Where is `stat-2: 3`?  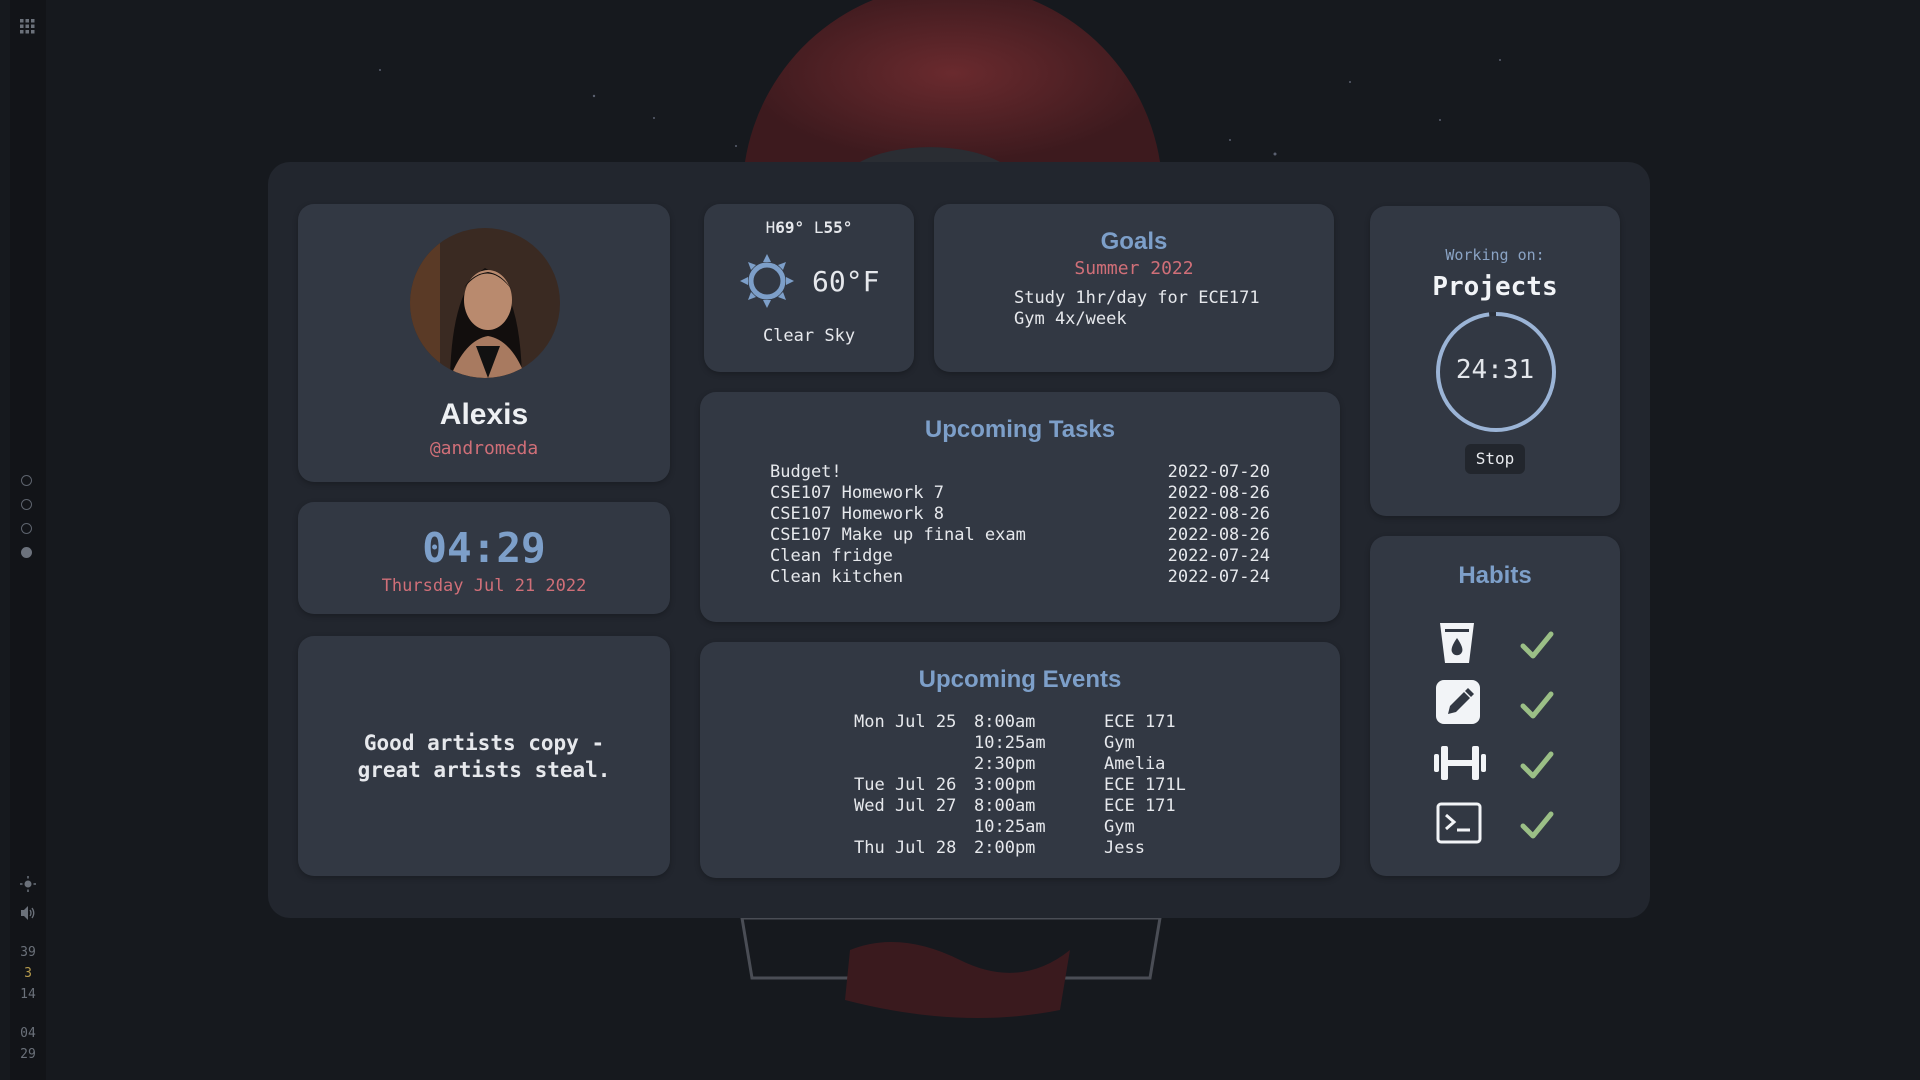 stat-2: 3 is located at coordinates (28, 973).